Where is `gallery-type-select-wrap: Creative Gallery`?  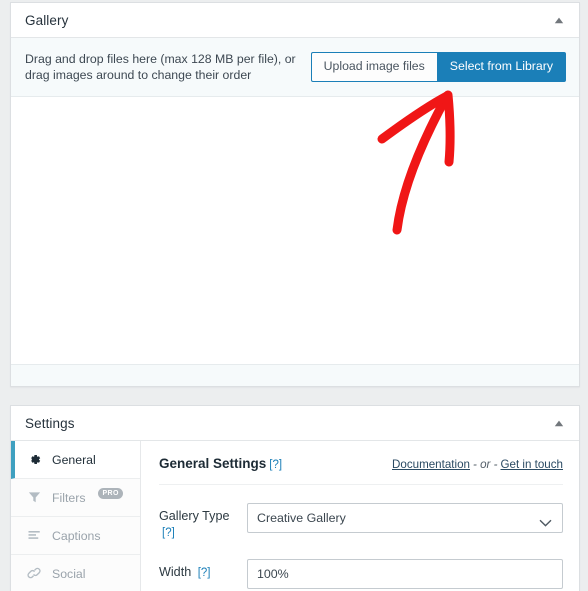 gallery-type-select-wrap: Creative Gallery is located at coordinates (405, 518).